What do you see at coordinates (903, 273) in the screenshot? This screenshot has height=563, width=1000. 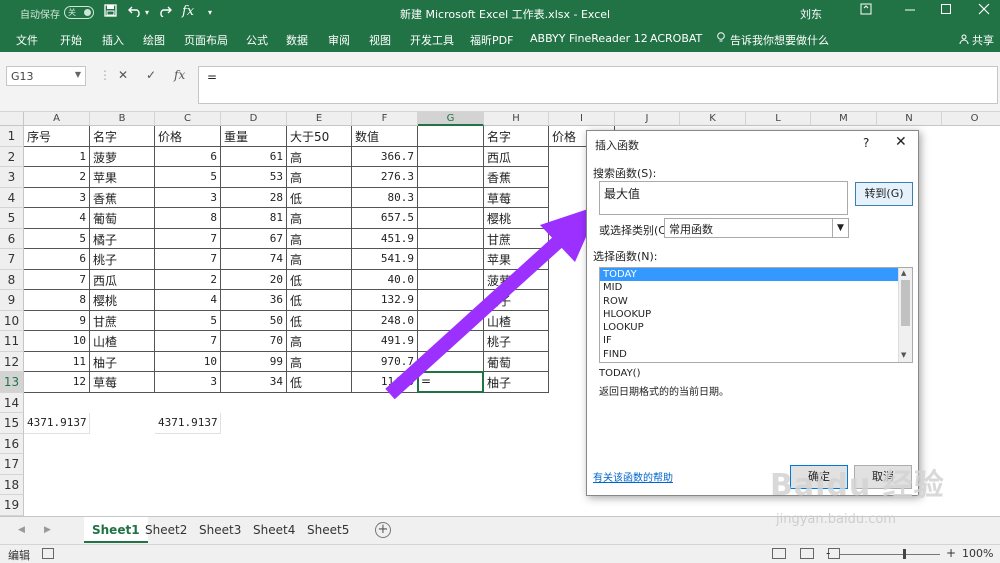 I see `scroll-up-icon: ▲` at bounding box center [903, 273].